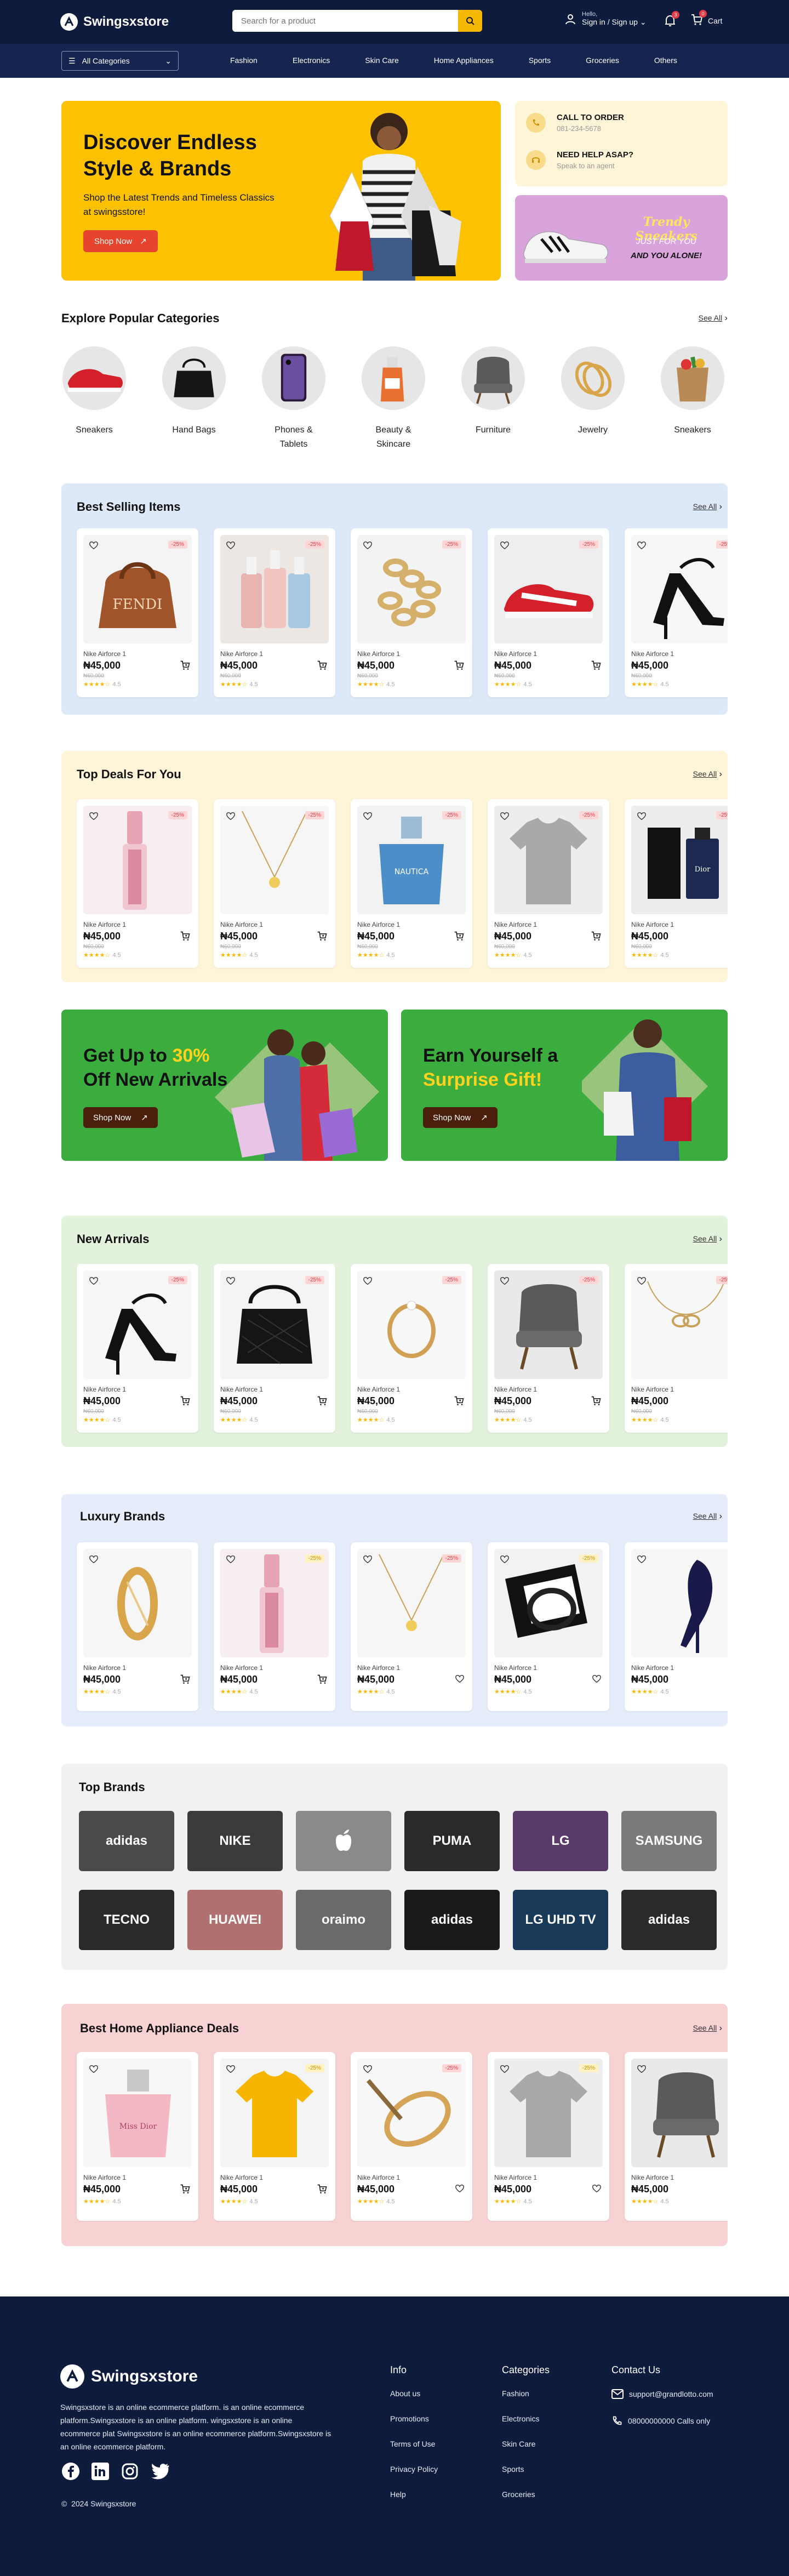  I want to click on footer-link-fashion: Fashion, so click(526, 2393).